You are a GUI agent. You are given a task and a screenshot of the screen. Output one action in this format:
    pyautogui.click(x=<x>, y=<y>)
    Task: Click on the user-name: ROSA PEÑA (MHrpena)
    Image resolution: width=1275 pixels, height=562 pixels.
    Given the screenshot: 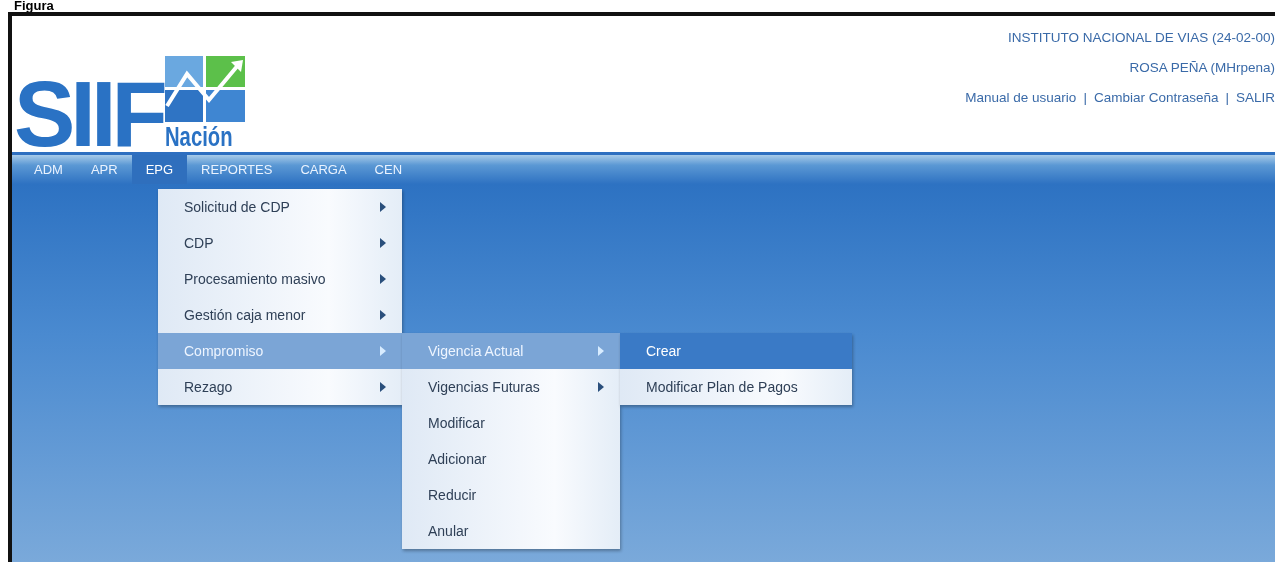 What is the action you would take?
    pyautogui.click(x=1202, y=68)
    